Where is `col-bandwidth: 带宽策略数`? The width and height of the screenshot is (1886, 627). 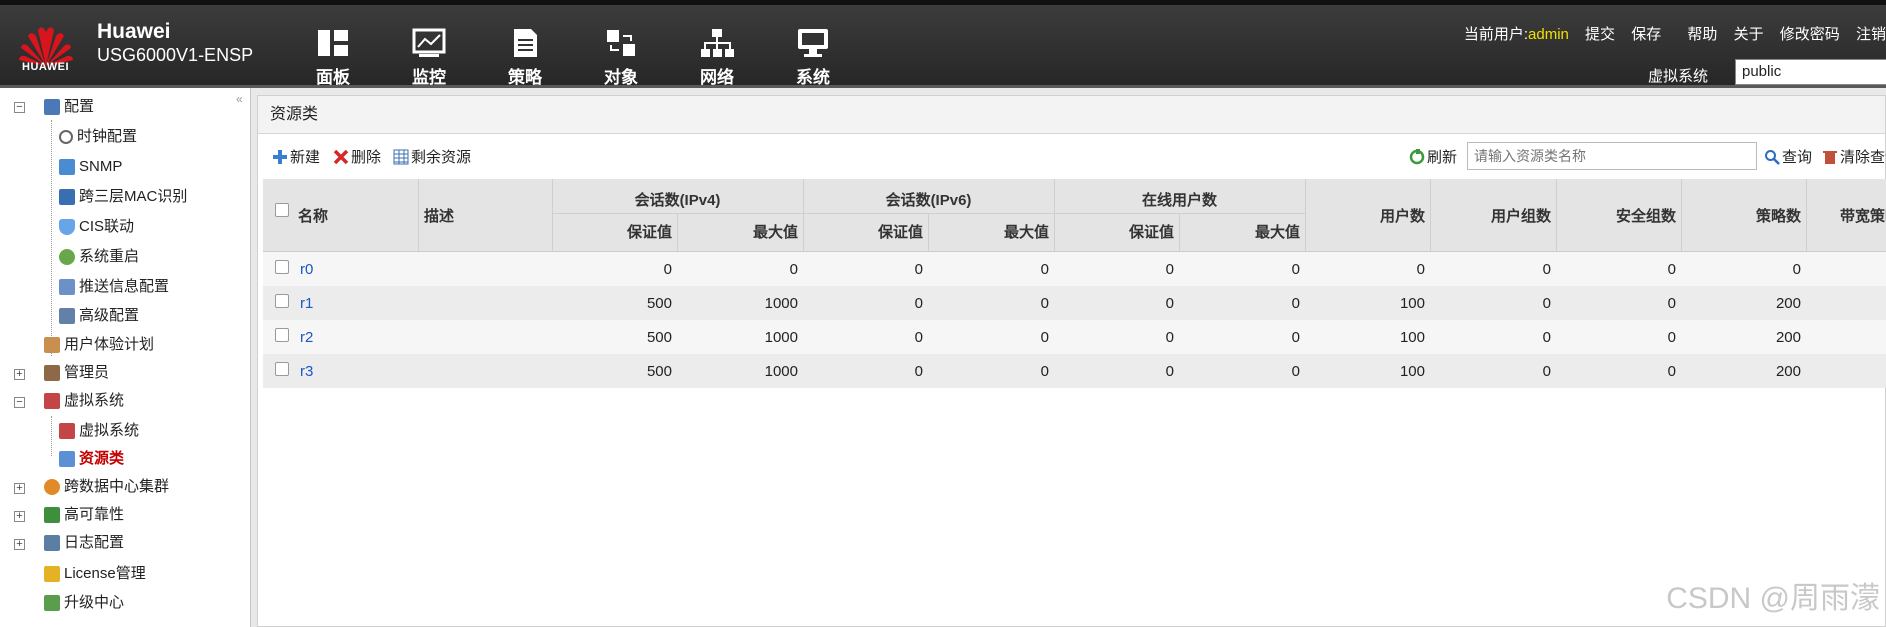
col-bandwidth: 带宽策略数 is located at coordinates (1863, 215).